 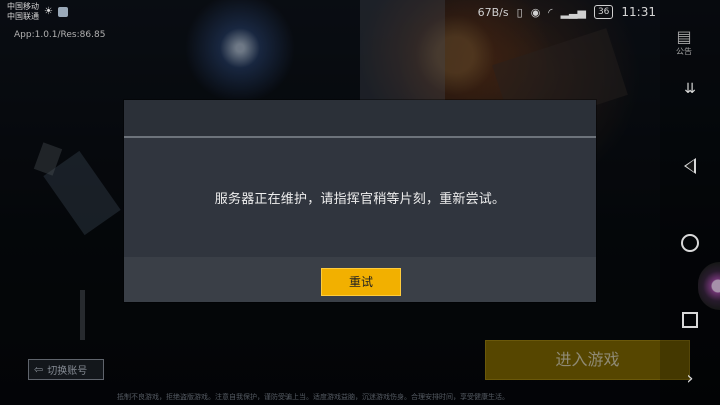 I want to click on more-button: ›, so click(x=690, y=378).